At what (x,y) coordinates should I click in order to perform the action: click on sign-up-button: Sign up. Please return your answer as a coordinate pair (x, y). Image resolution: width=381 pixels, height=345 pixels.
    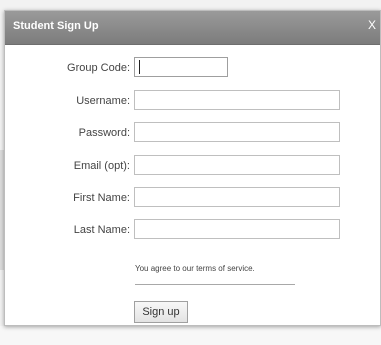
    Looking at the image, I should click on (161, 312).